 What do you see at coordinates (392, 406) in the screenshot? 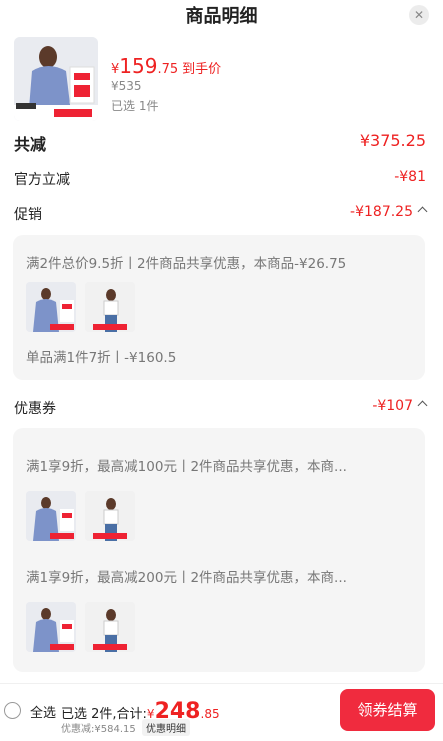
I see `coupon-value: -¥107` at bounding box center [392, 406].